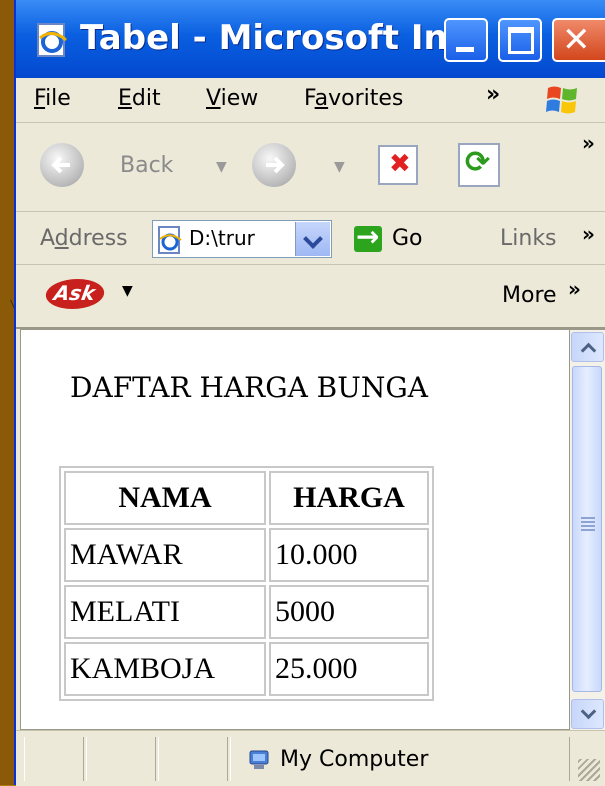 This screenshot has height=786, width=605. What do you see at coordinates (249, 387) in the screenshot?
I see `page-heading: DAFTAR HARGA BUNGA` at bounding box center [249, 387].